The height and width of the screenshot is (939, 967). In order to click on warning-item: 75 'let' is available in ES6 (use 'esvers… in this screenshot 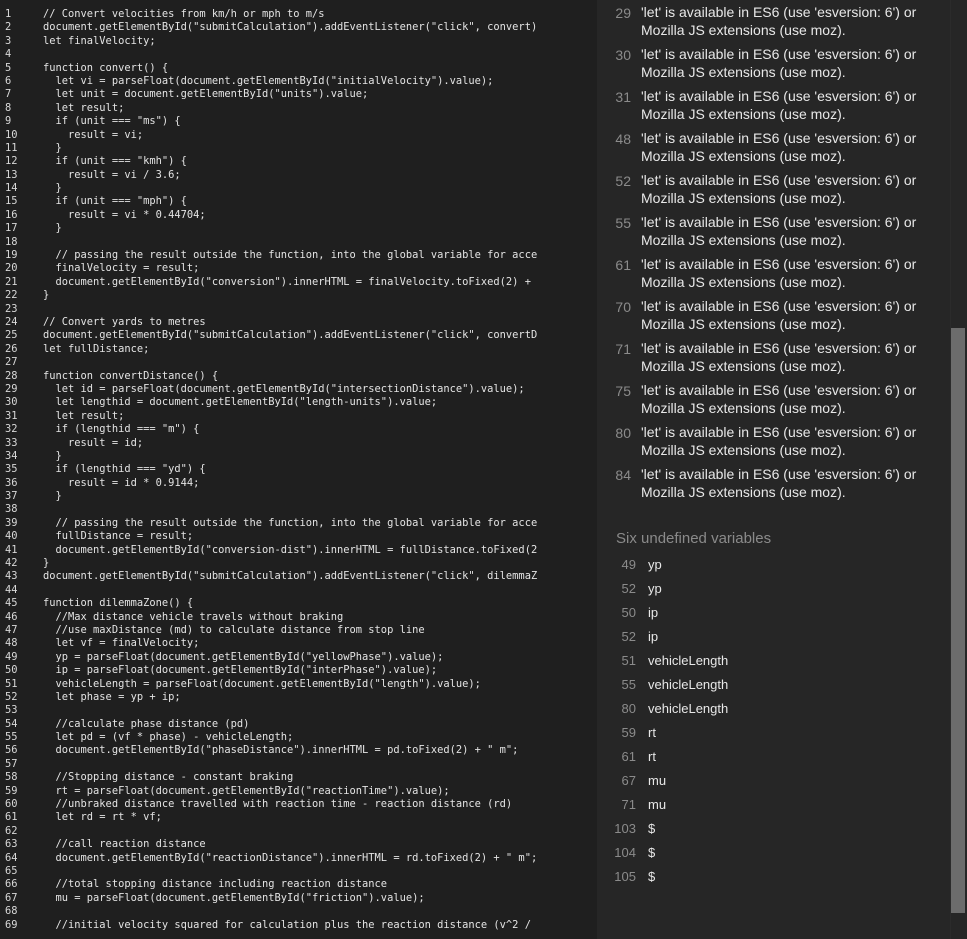, I will do `click(773, 399)`.